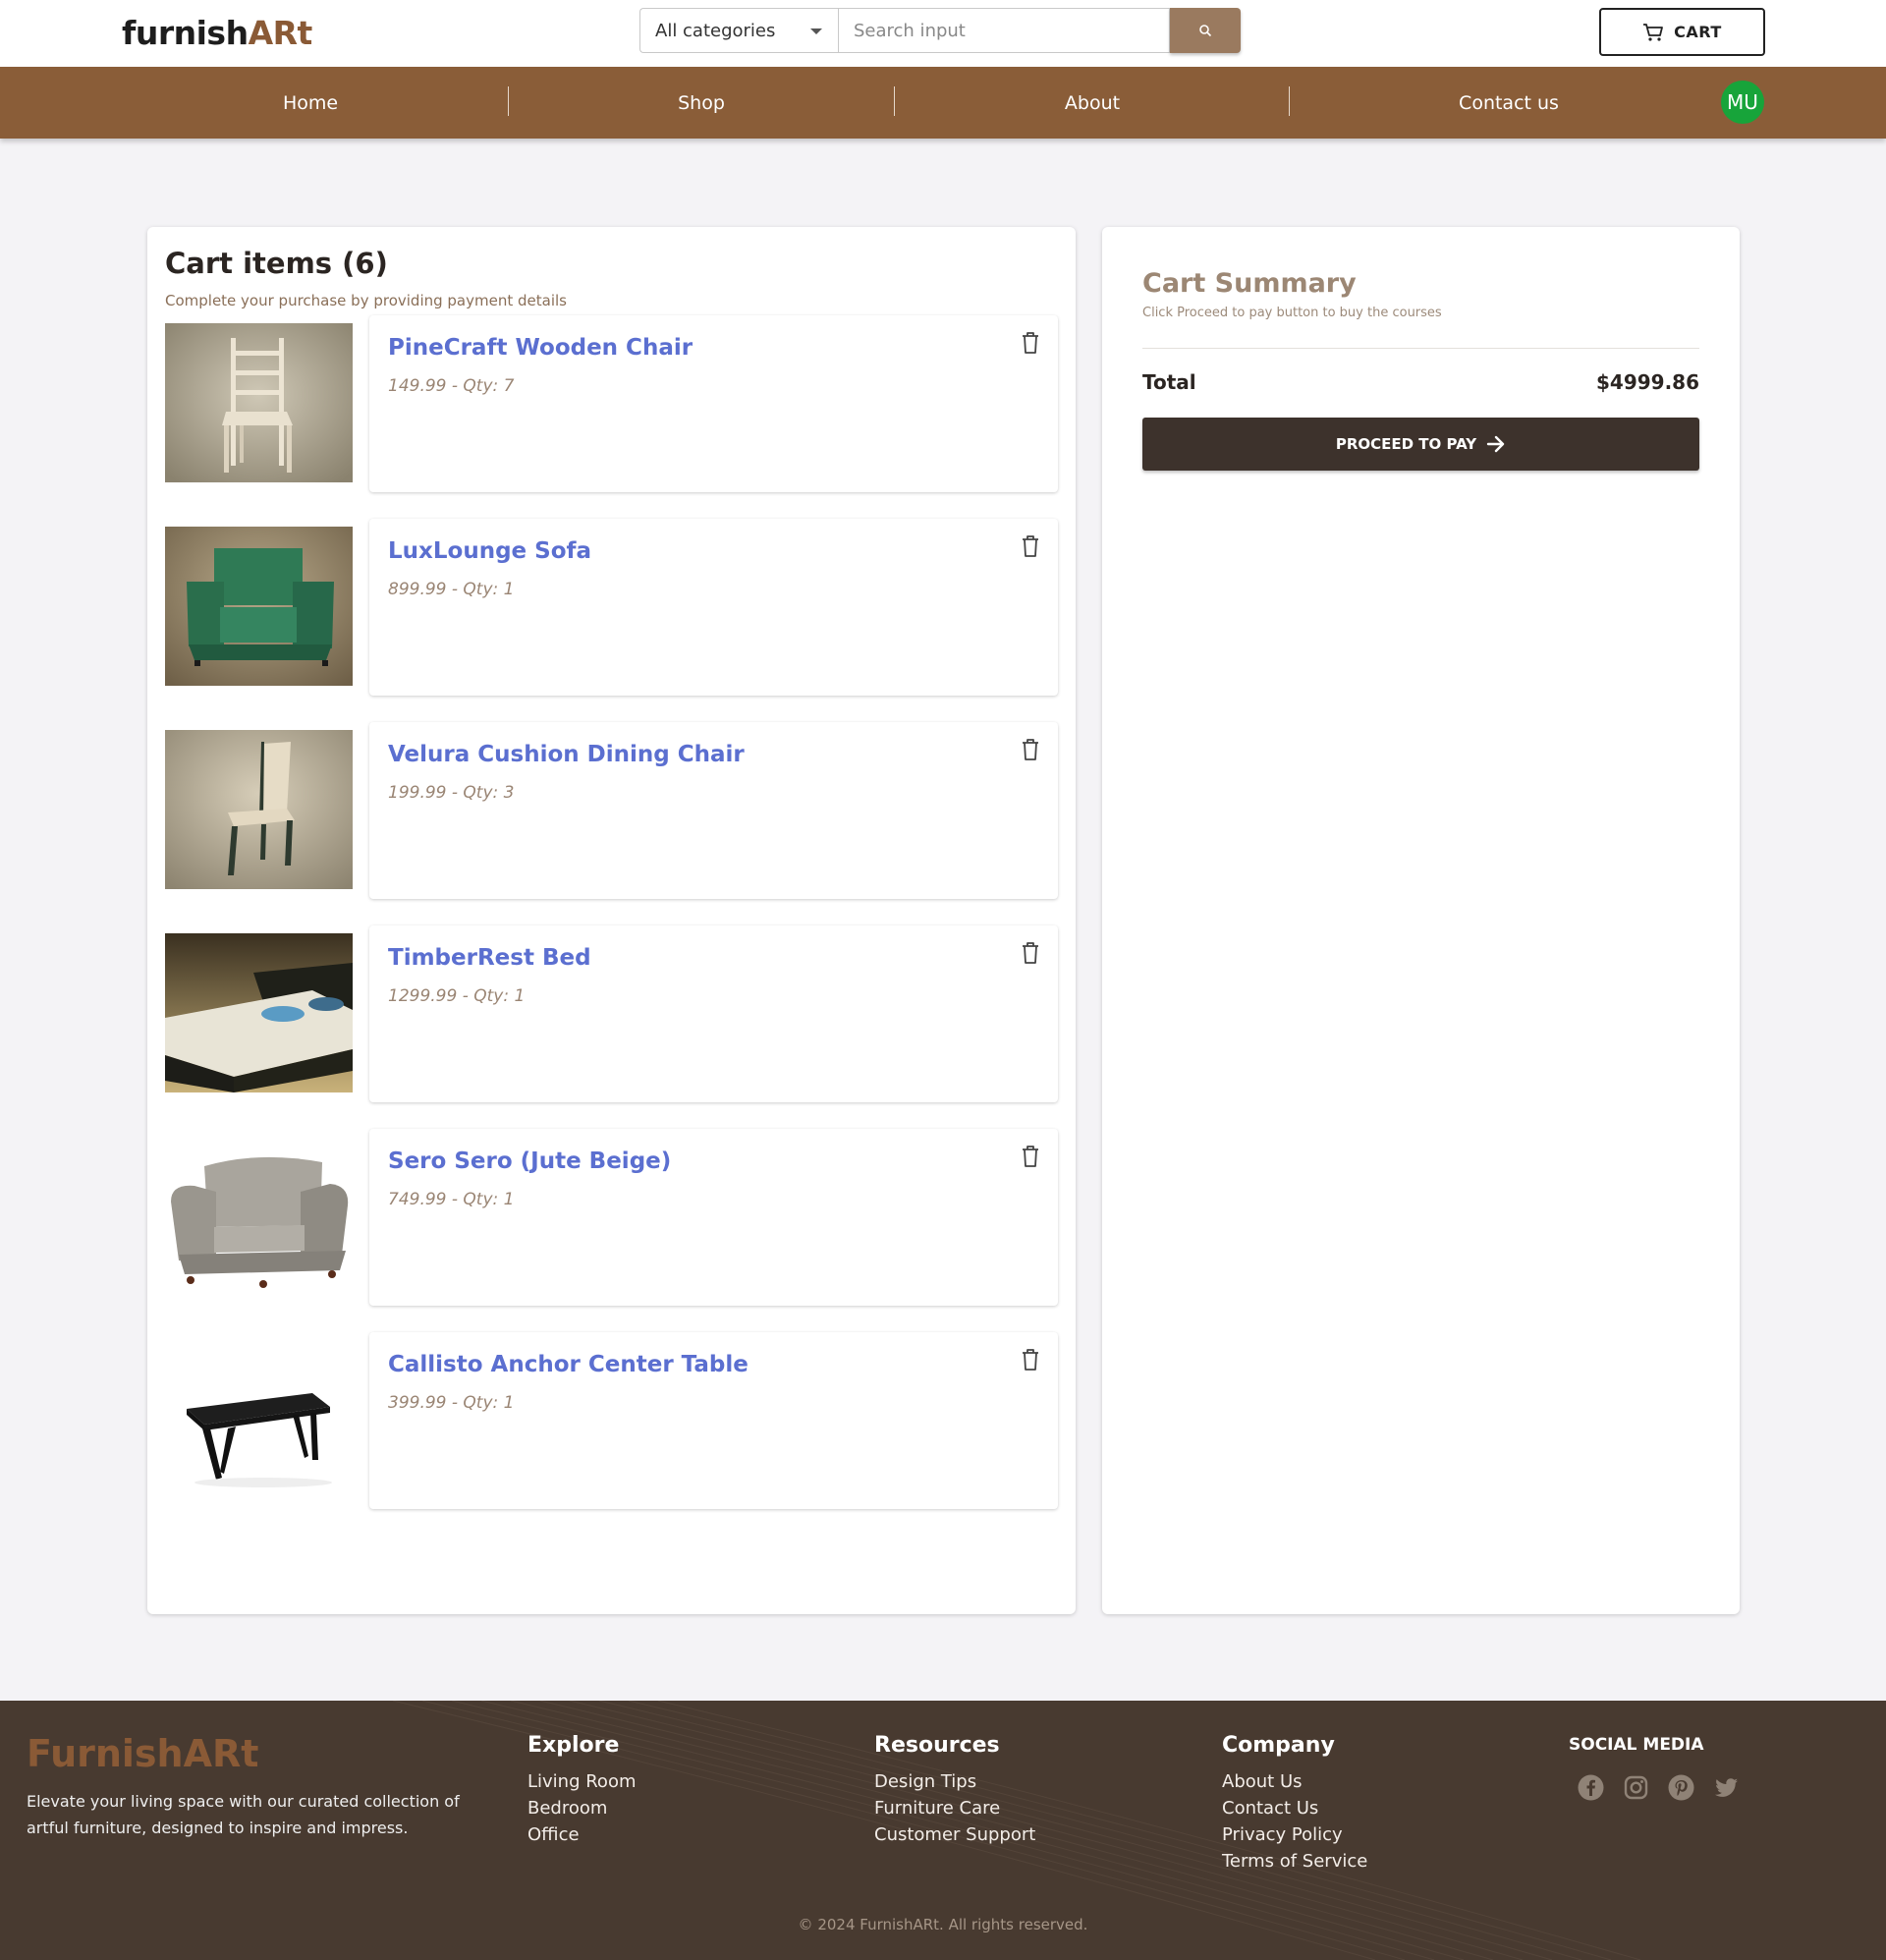 The width and height of the screenshot is (1886, 1960). I want to click on item-price-qty: 149.99 - Qty: 7, so click(451, 386).